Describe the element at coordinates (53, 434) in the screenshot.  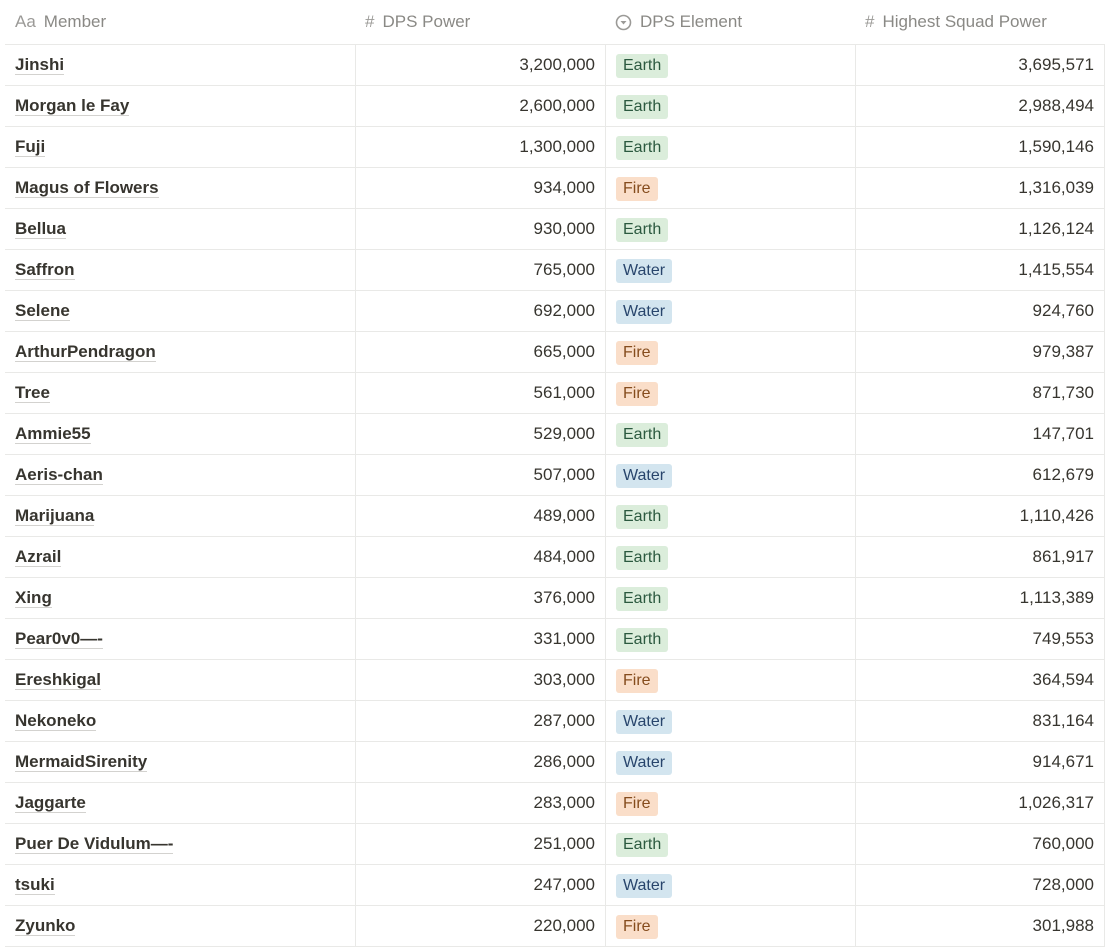
I see `member-name: Ammie55` at that location.